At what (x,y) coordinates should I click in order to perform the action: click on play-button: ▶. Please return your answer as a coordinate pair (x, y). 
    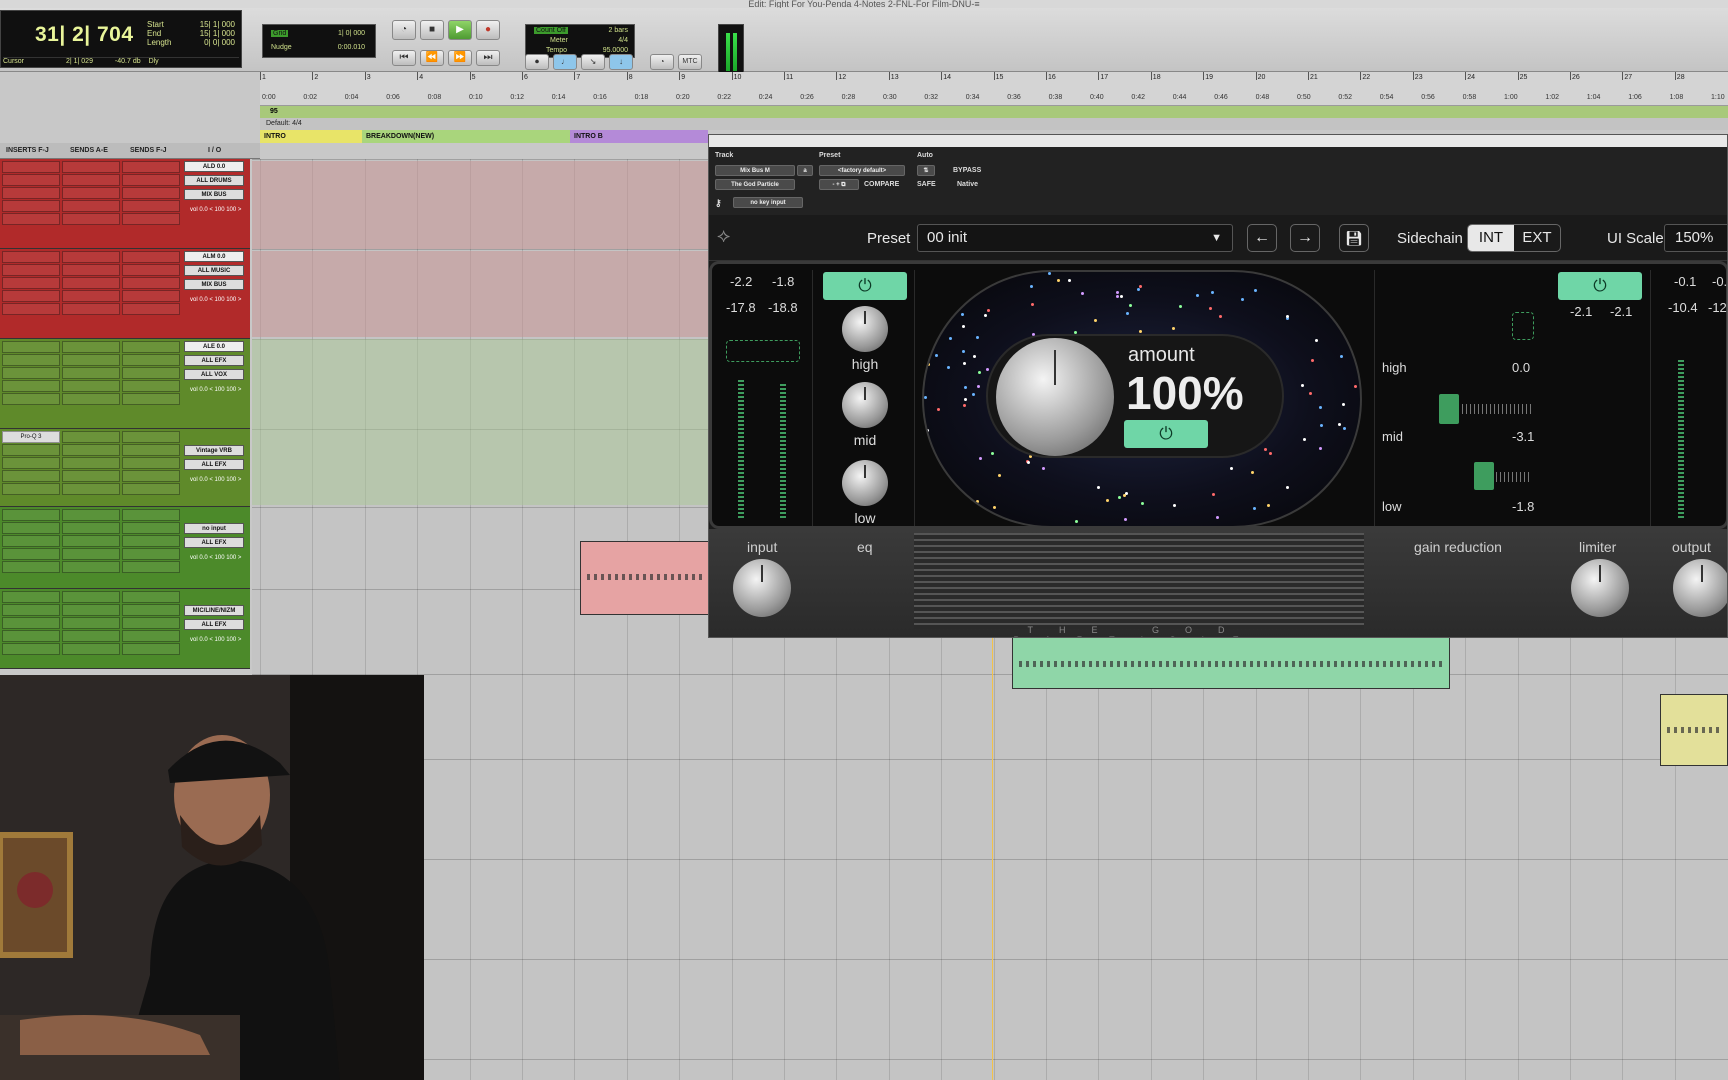
    Looking at the image, I should click on (460, 30).